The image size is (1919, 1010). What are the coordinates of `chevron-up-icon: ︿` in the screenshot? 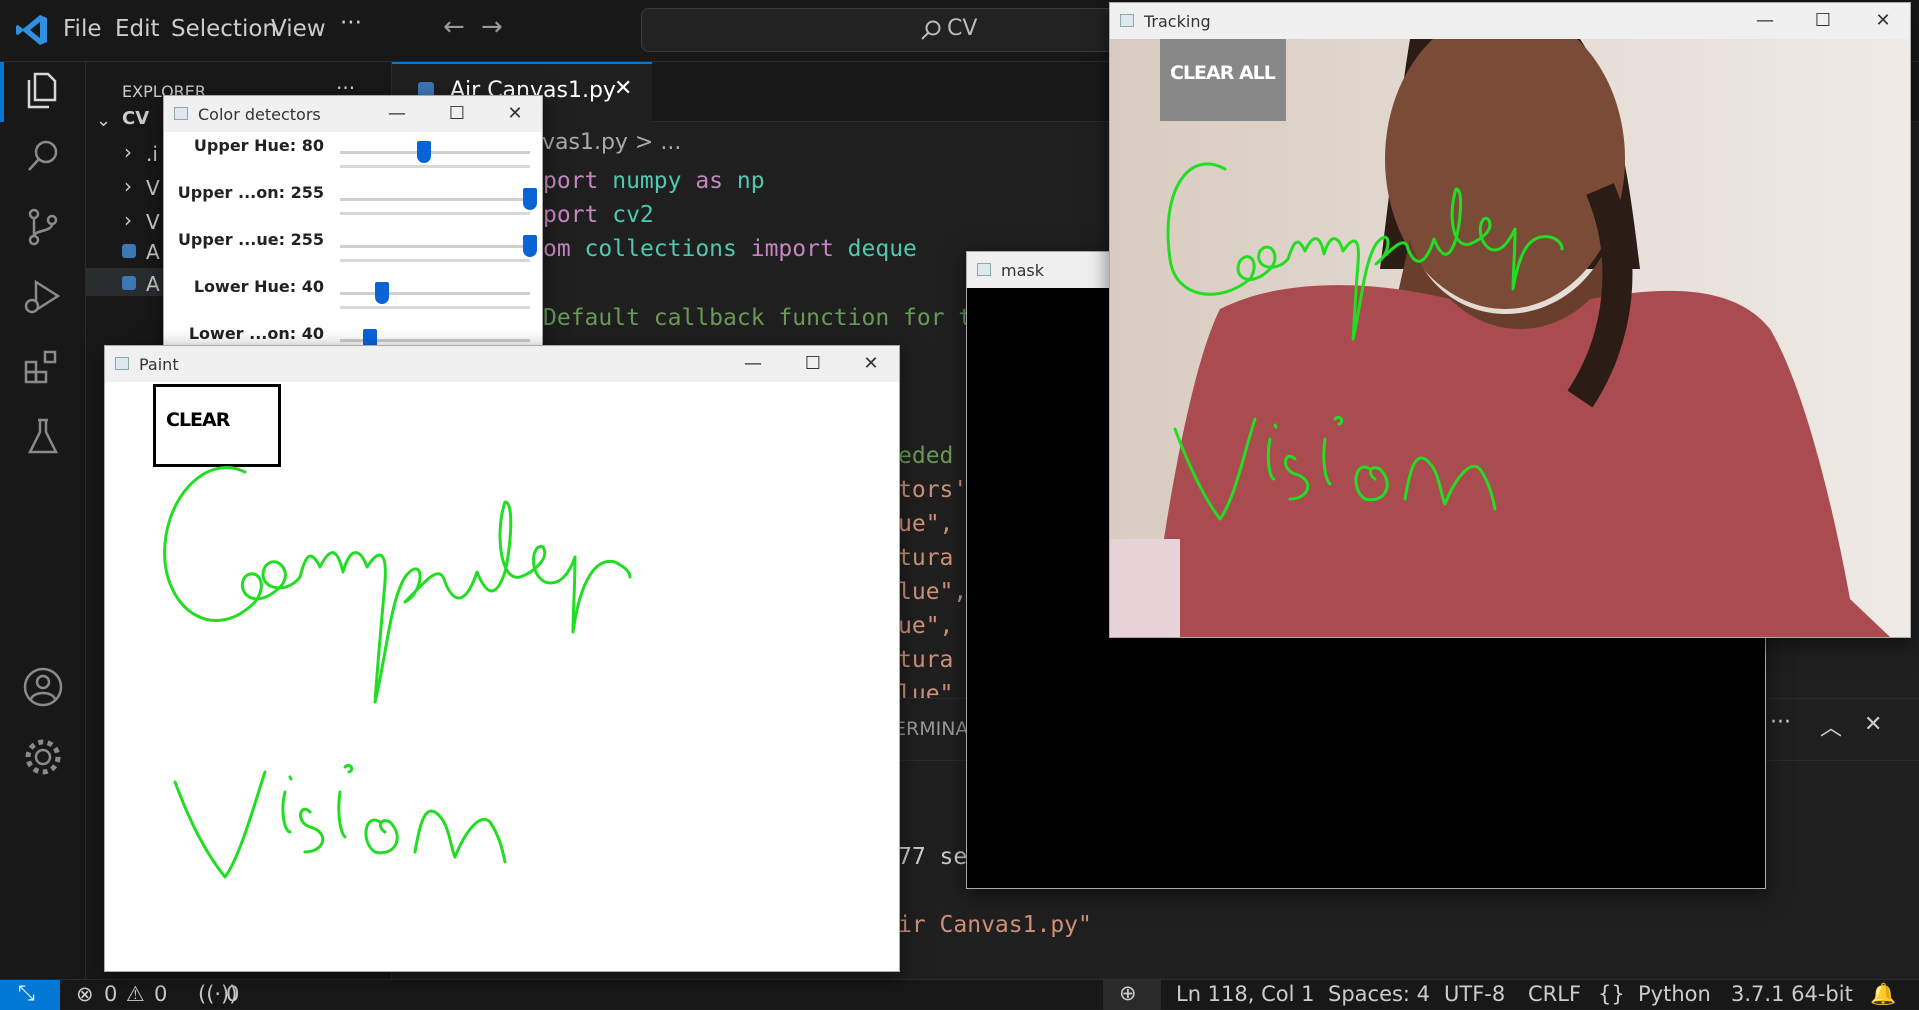 It's located at (1831, 726).